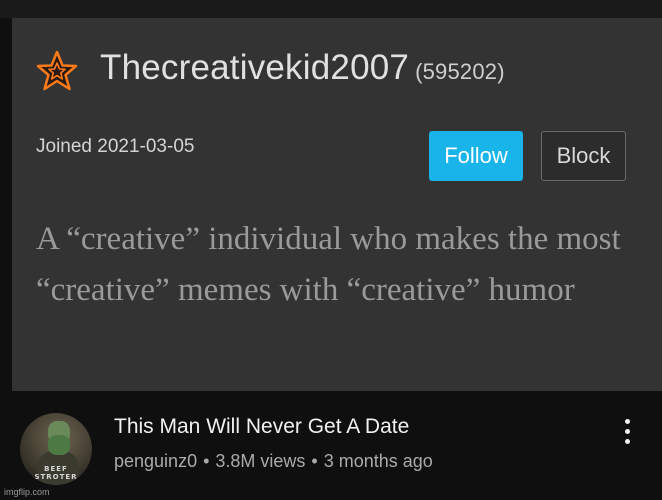 The height and width of the screenshot is (500, 662). I want to click on video-meta: penguinz0 • 3.8M views • 3 months ago, so click(273, 461).